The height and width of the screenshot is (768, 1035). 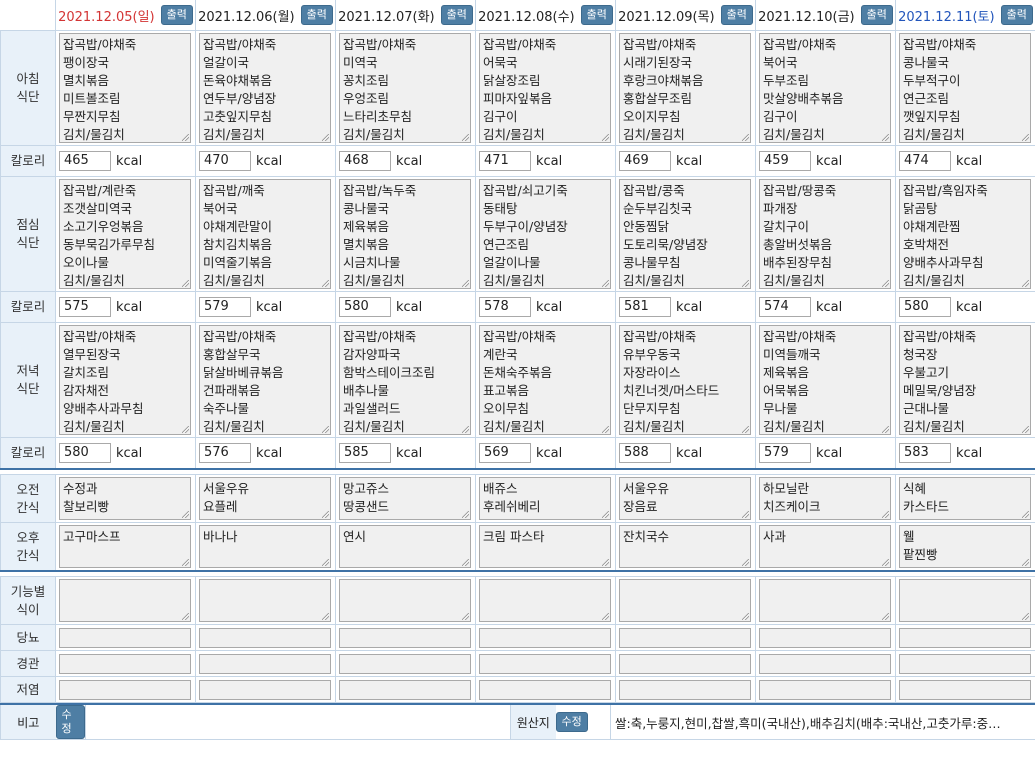 I want to click on breakfast-kcal-input: 468, so click(x=365, y=161).